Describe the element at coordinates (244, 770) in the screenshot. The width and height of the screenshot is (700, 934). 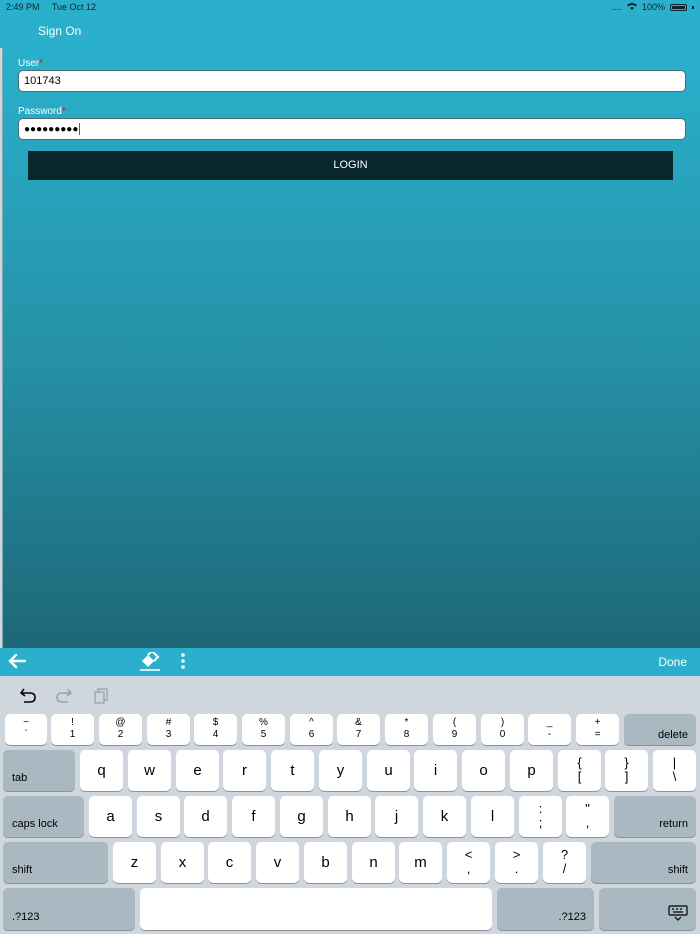
I see `key-r: r` at that location.